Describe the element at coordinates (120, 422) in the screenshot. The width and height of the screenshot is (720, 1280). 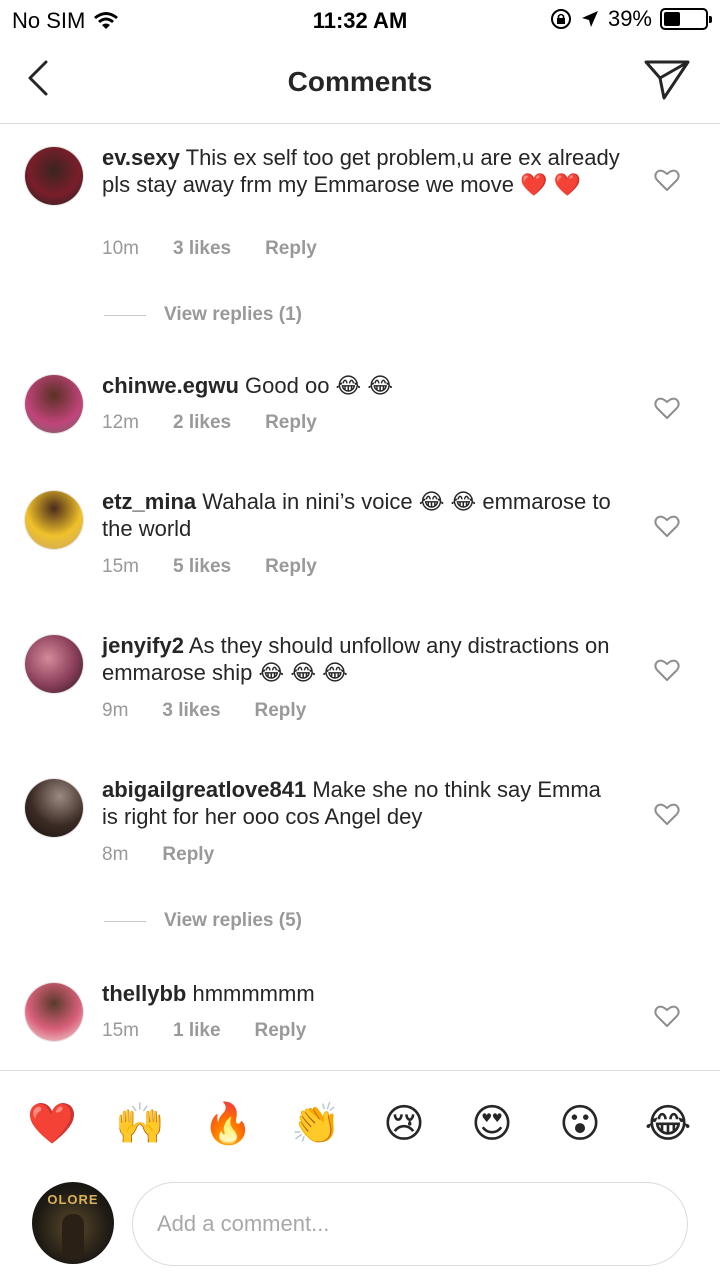
I see `comment-time: 12m` at that location.